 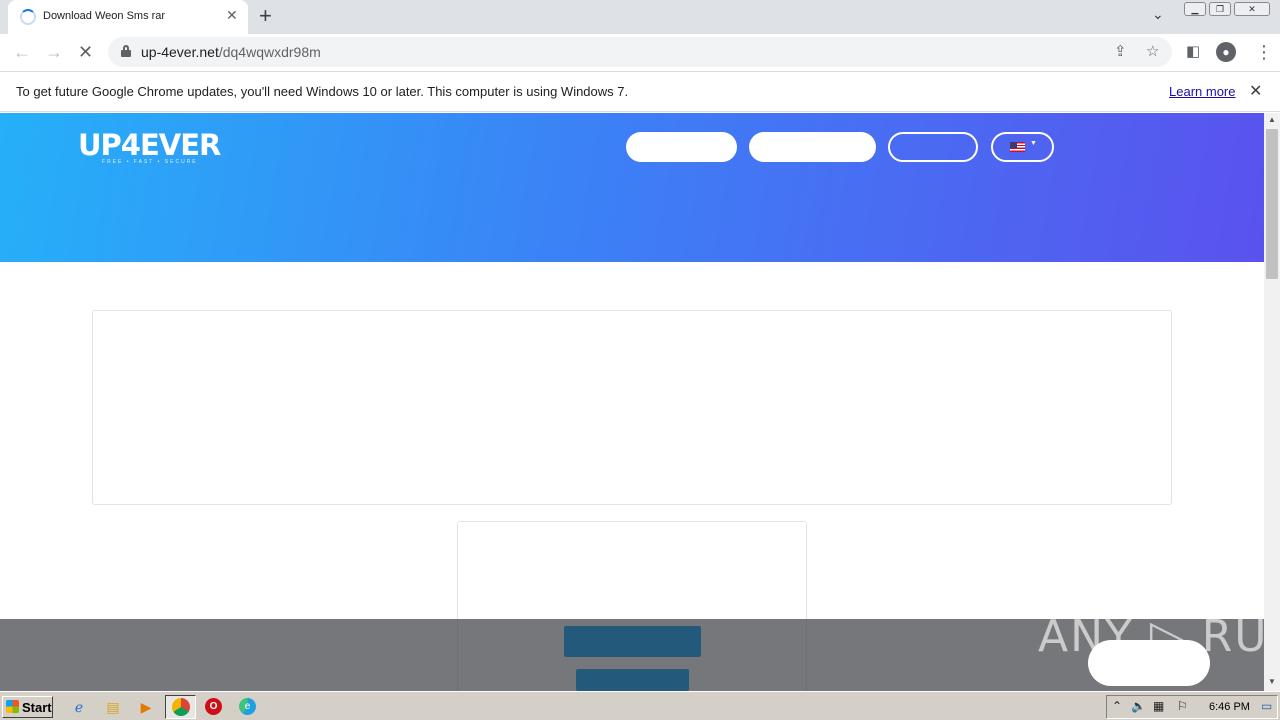 I want to click on media-player-icon: ▶, so click(x=146, y=707).